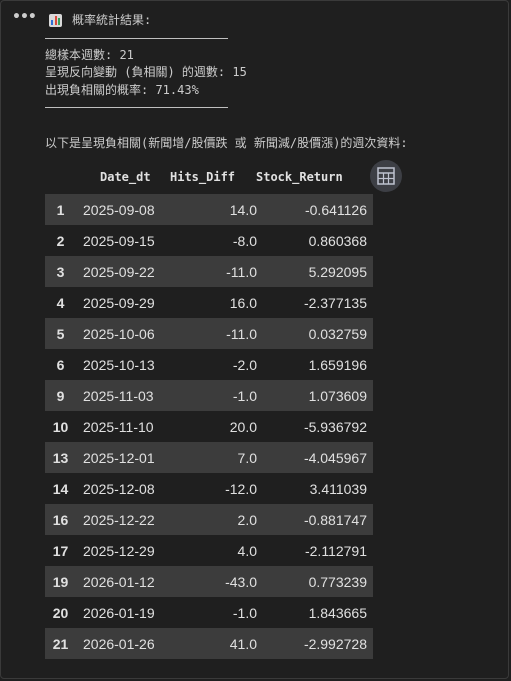  Describe the element at coordinates (209, 395) in the screenshot. I see `table-row: 9 2025-11-03 -1.0 1.073609` at that location.